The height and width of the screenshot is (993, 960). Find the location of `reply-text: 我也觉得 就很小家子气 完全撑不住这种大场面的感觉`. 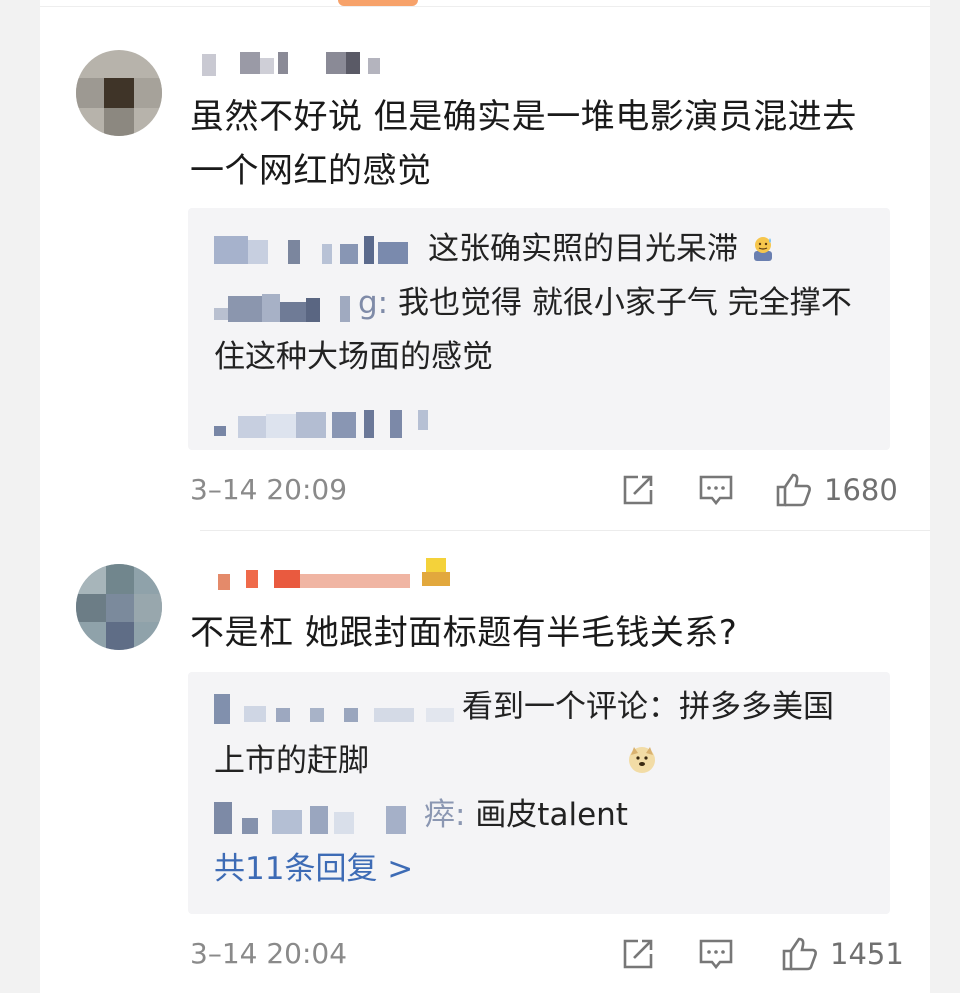

reply-text: 我也觉得 就很小家子气 完全撑不住这种大场面的感觉 is located at coordinates (533, 330).